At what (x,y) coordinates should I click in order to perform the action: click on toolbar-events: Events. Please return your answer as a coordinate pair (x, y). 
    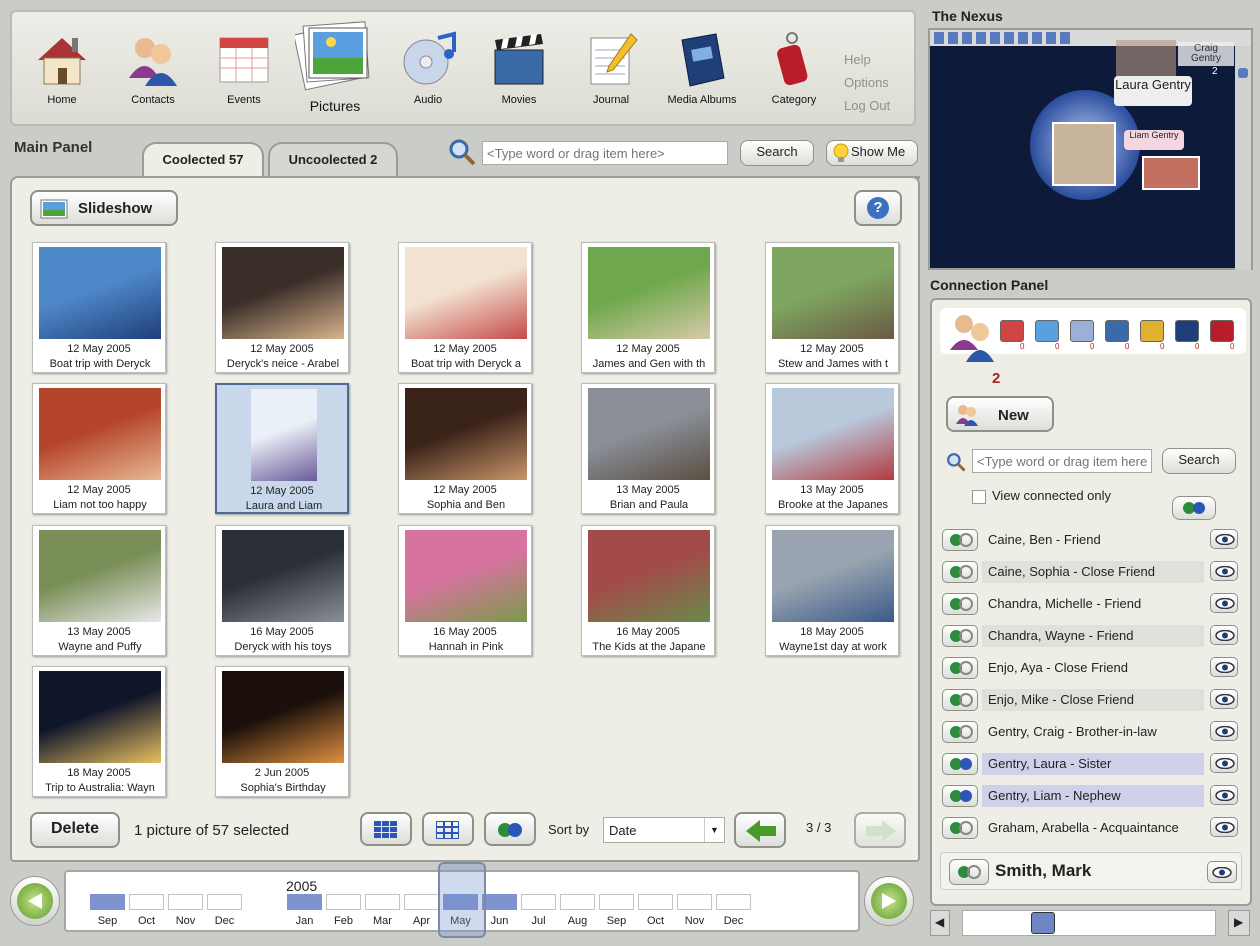
    Looking at the image, I should click on (244, 68).